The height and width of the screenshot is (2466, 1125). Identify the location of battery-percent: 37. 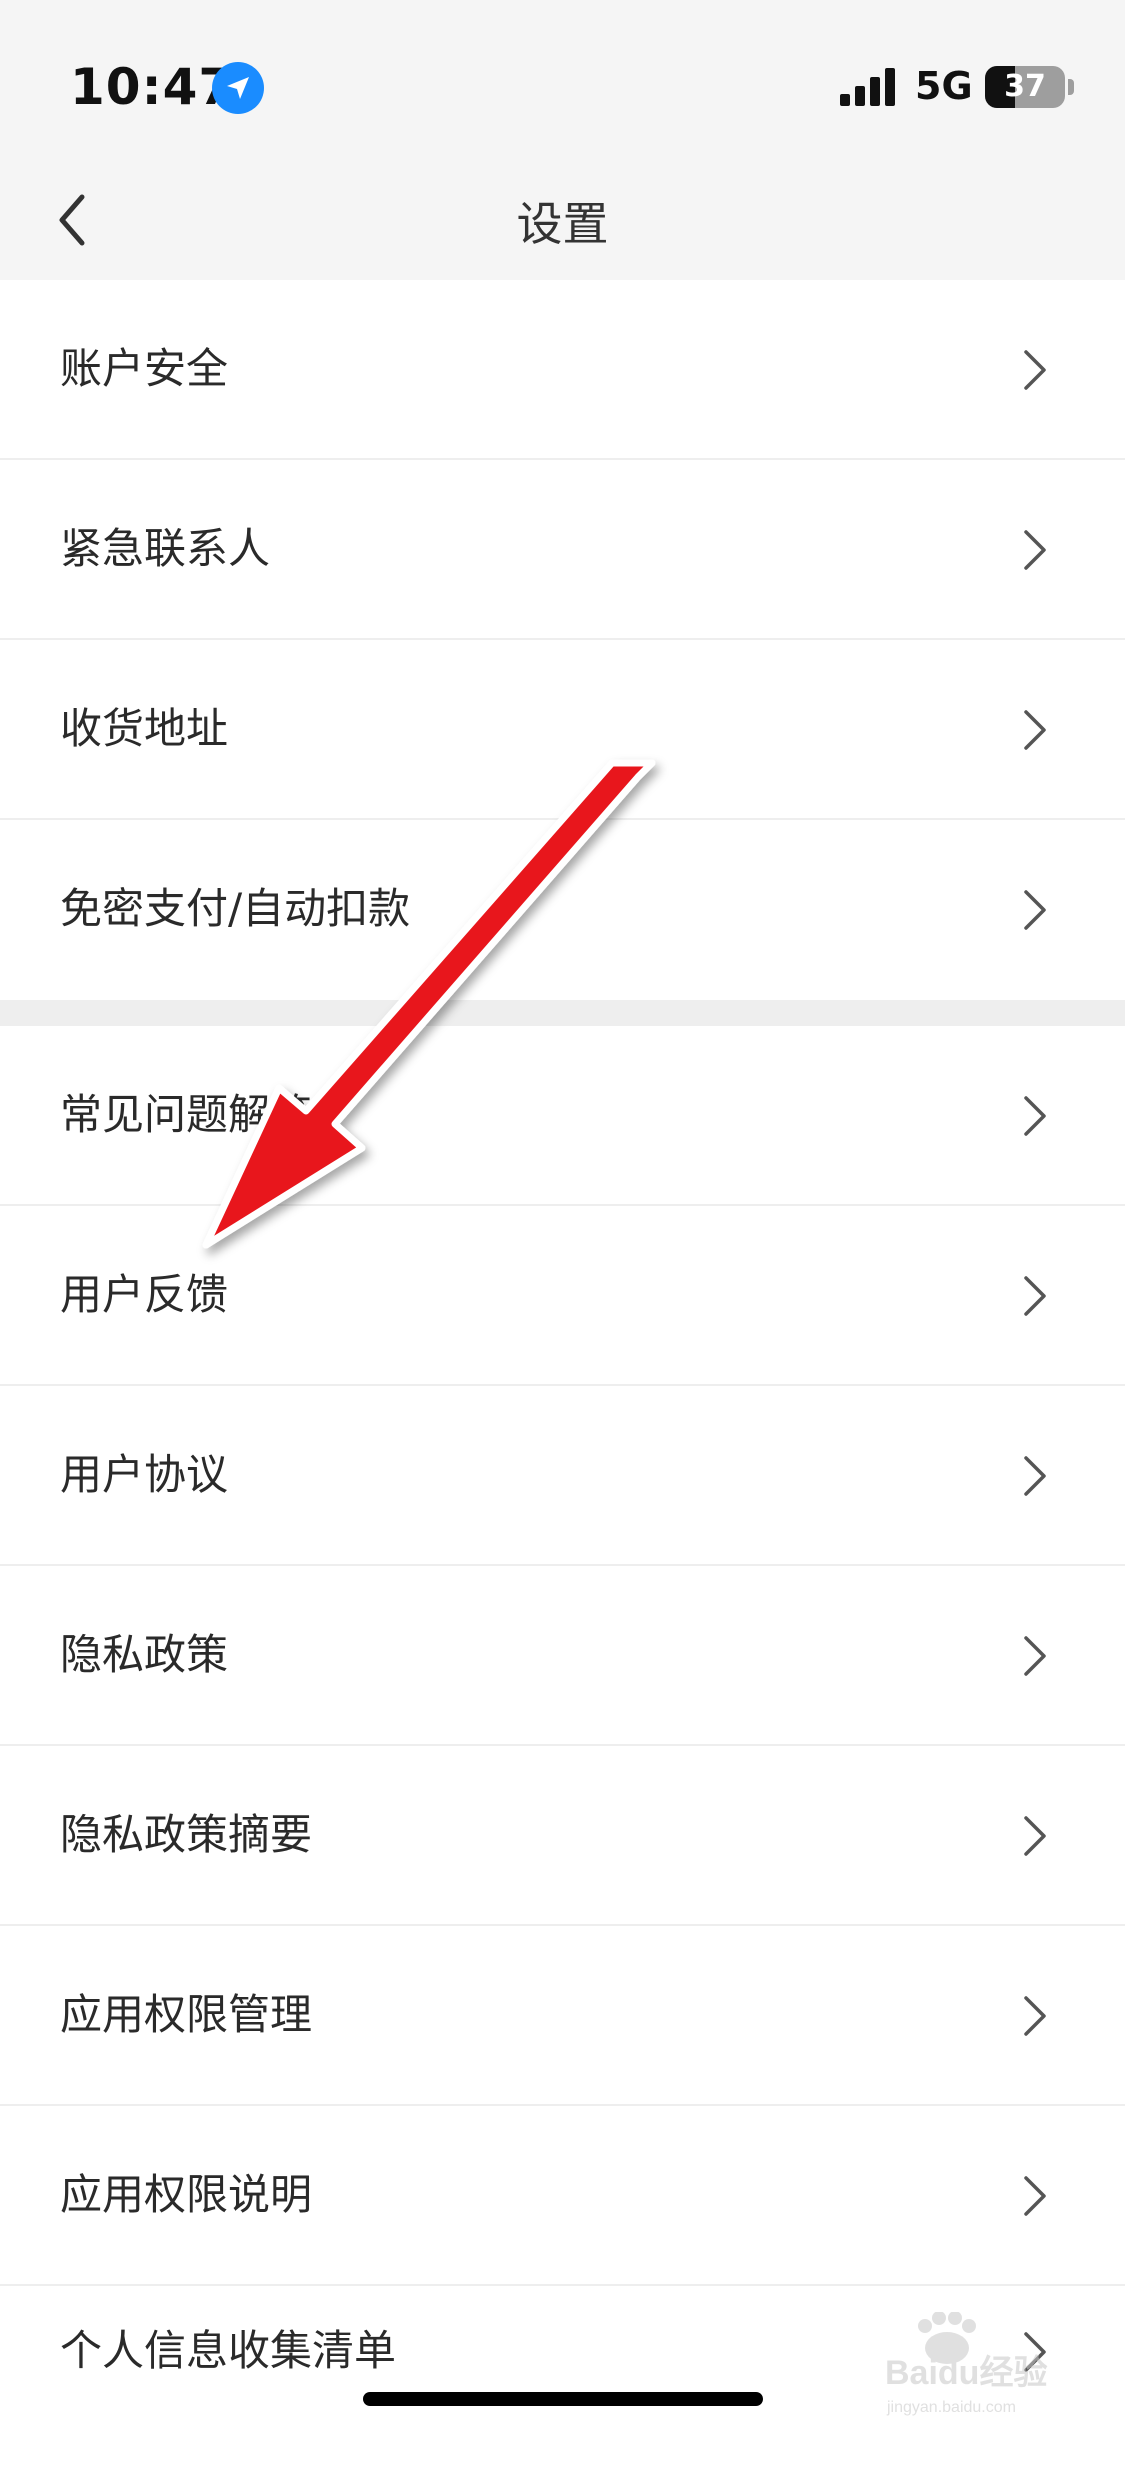
(1025, 86).